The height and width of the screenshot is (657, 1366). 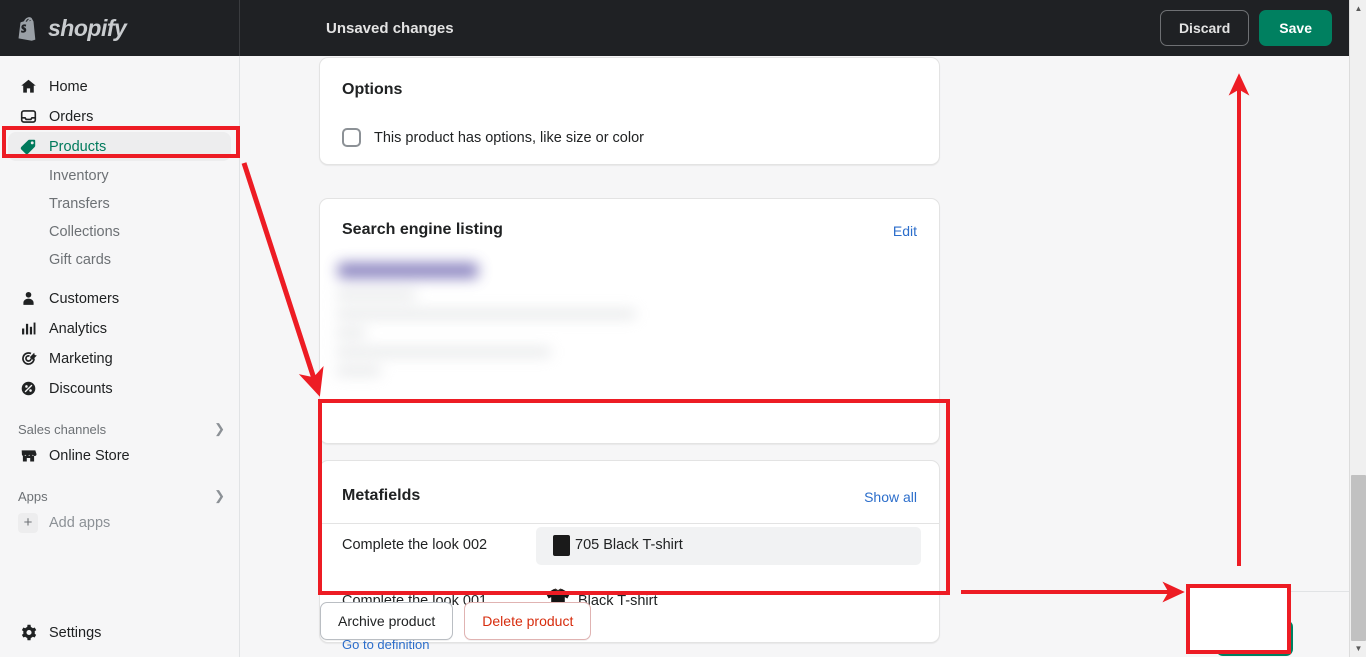 I want to click on sidebar-item-marketing: Marketing, so click(x=119, y=358).